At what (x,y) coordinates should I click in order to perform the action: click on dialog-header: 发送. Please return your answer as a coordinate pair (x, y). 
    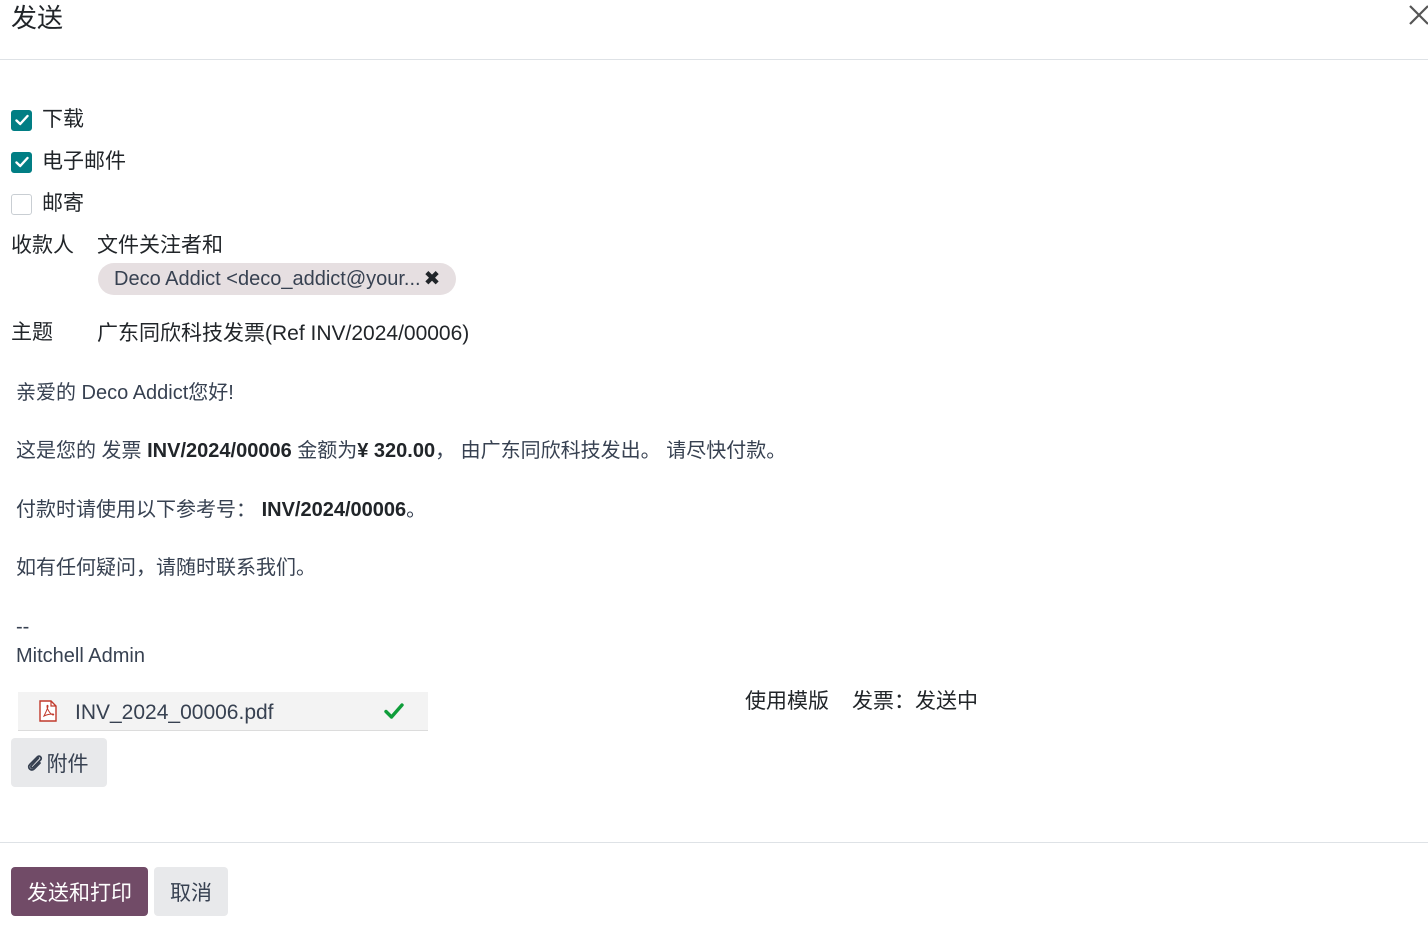
    Looking at the image, I should click on (714, 30).